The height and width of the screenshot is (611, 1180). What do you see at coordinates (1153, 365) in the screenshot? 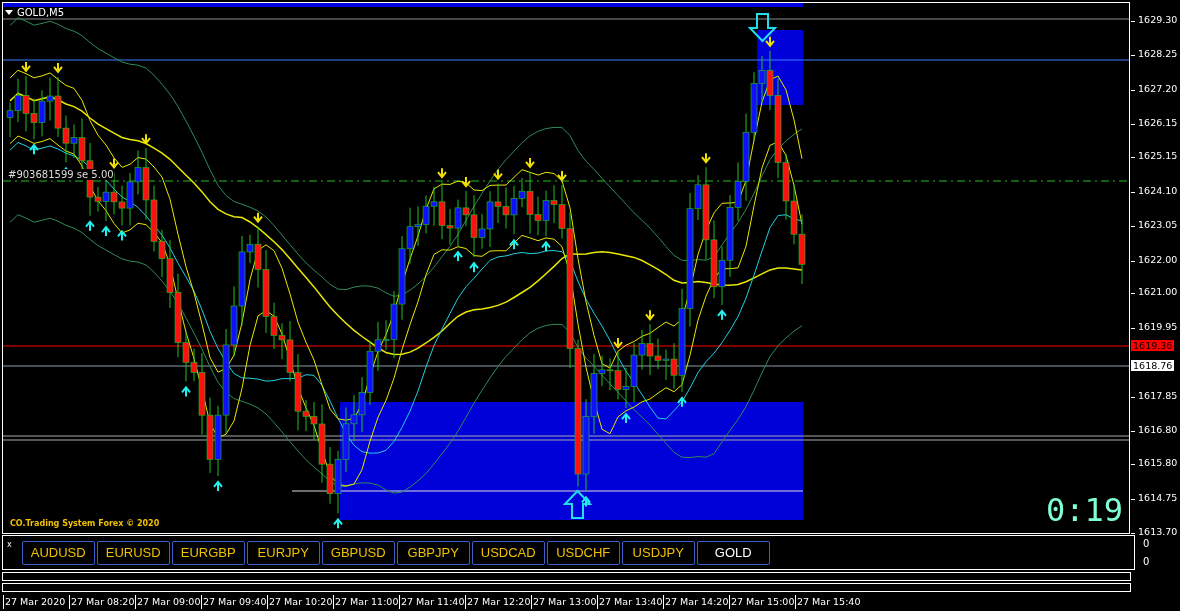
I see `line-price-tag: 1618.76` at bounding box center [1153, 365].